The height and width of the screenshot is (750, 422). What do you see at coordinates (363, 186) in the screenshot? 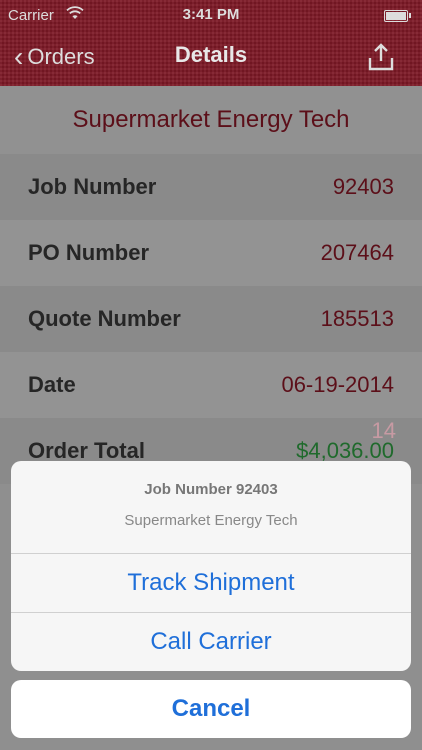
I see `row-value: 92403` at bounding box center [363, 186].